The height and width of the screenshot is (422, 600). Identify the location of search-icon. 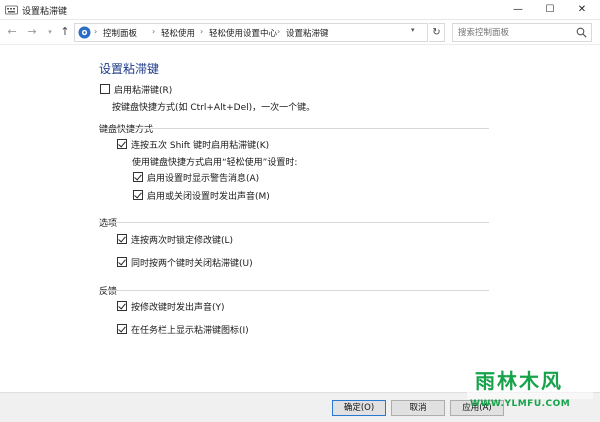
(581, 32).